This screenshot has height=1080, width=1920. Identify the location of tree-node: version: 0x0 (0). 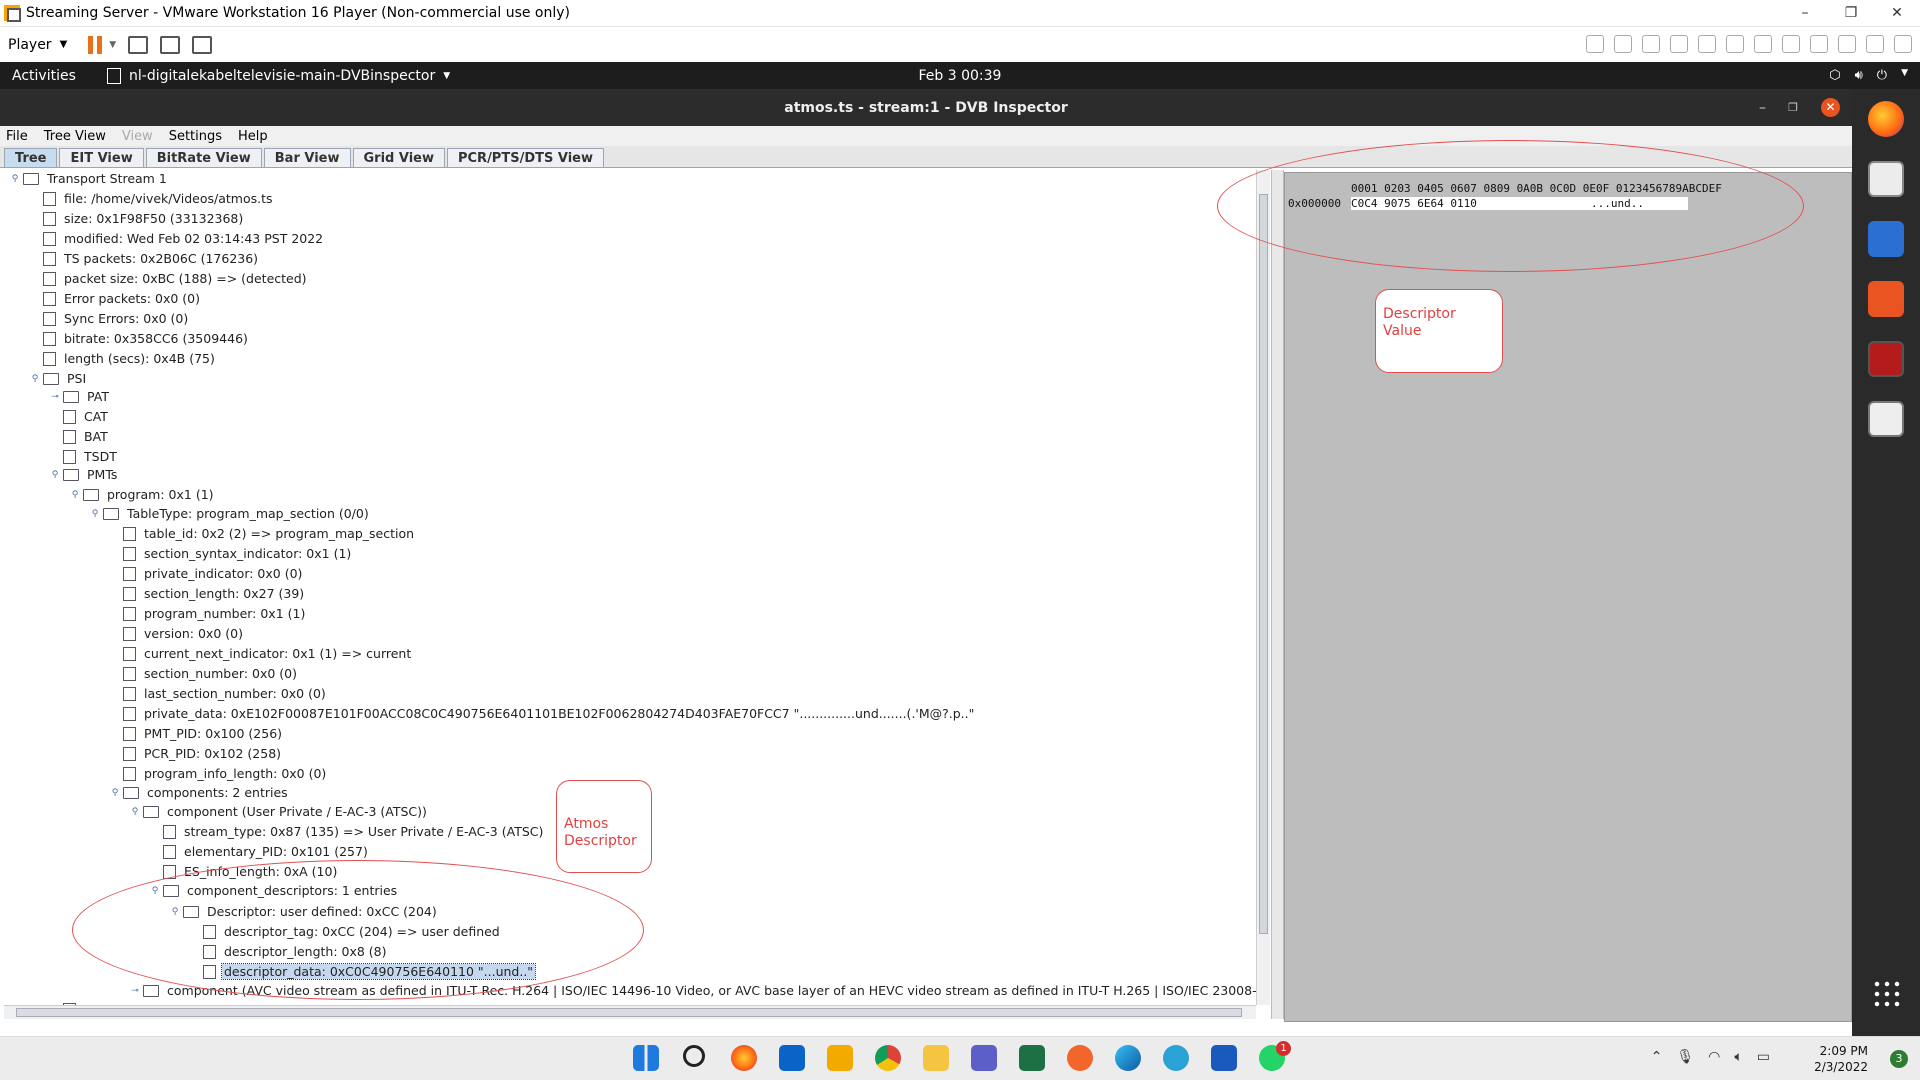
(177, 633).